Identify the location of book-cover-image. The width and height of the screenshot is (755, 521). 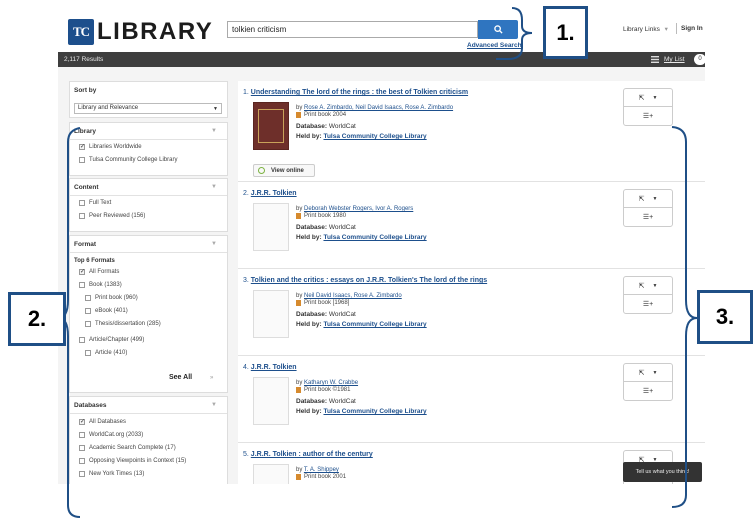
(271, 126).